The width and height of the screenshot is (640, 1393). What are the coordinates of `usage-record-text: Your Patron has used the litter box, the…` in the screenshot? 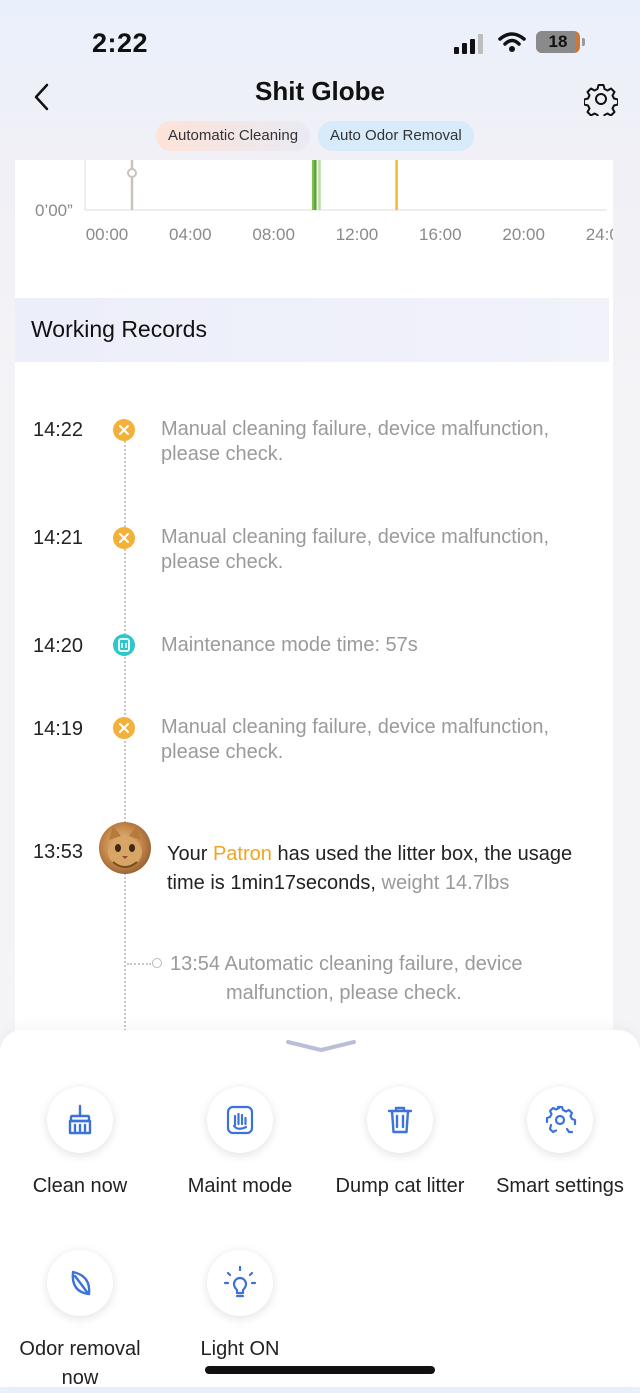 It's located at (387, 869).